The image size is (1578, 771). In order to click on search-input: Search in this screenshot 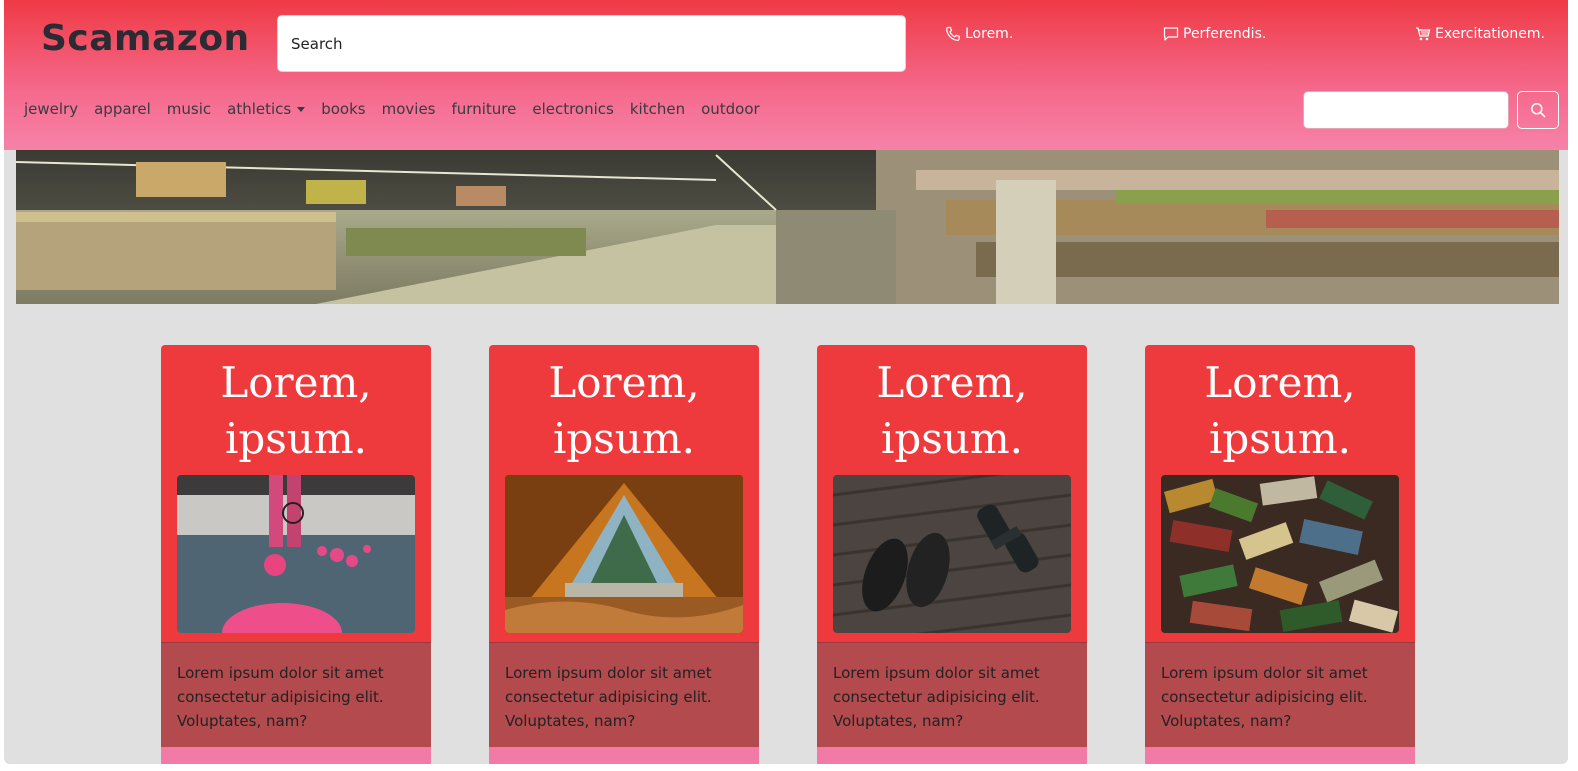, I will do `click(591, 43)`.